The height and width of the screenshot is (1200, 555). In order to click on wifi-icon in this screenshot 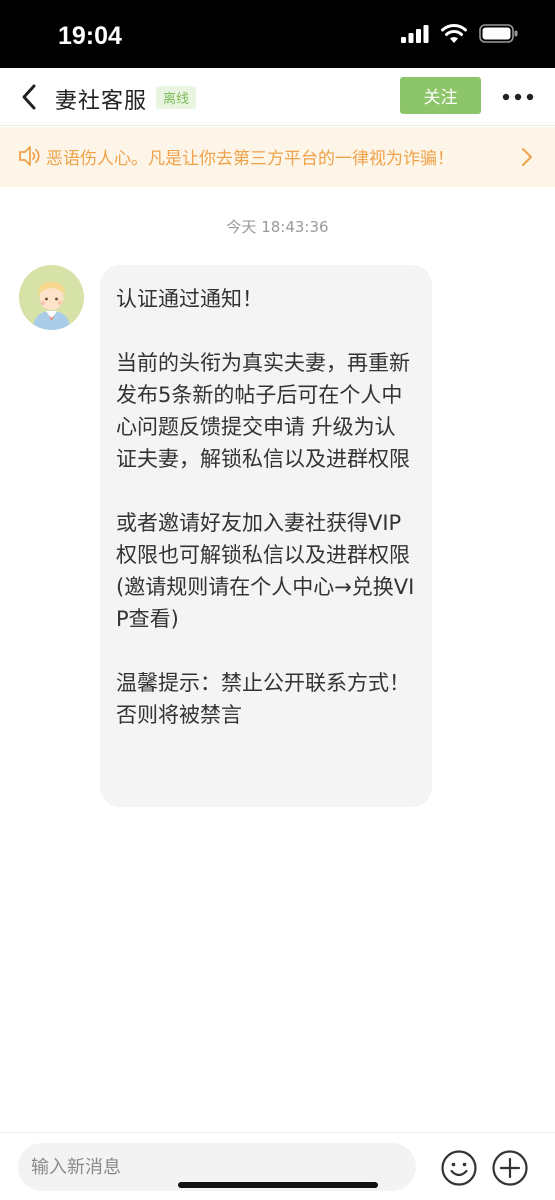, I will do `click(454, 33)`.